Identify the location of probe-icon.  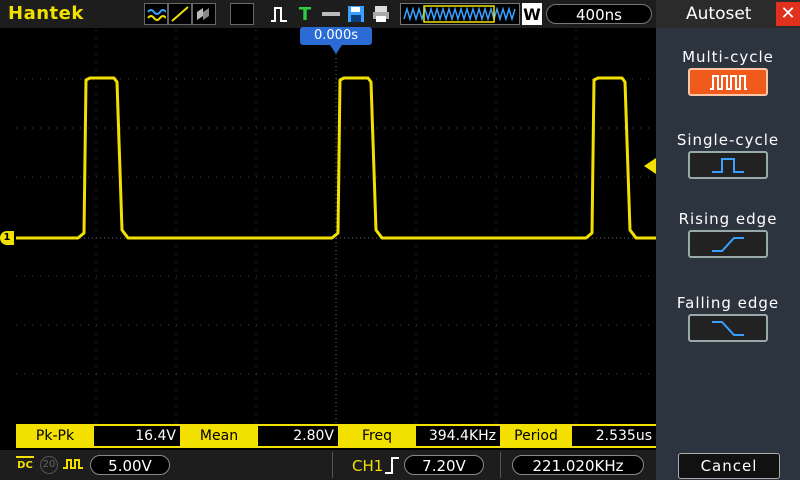
(331, 14).